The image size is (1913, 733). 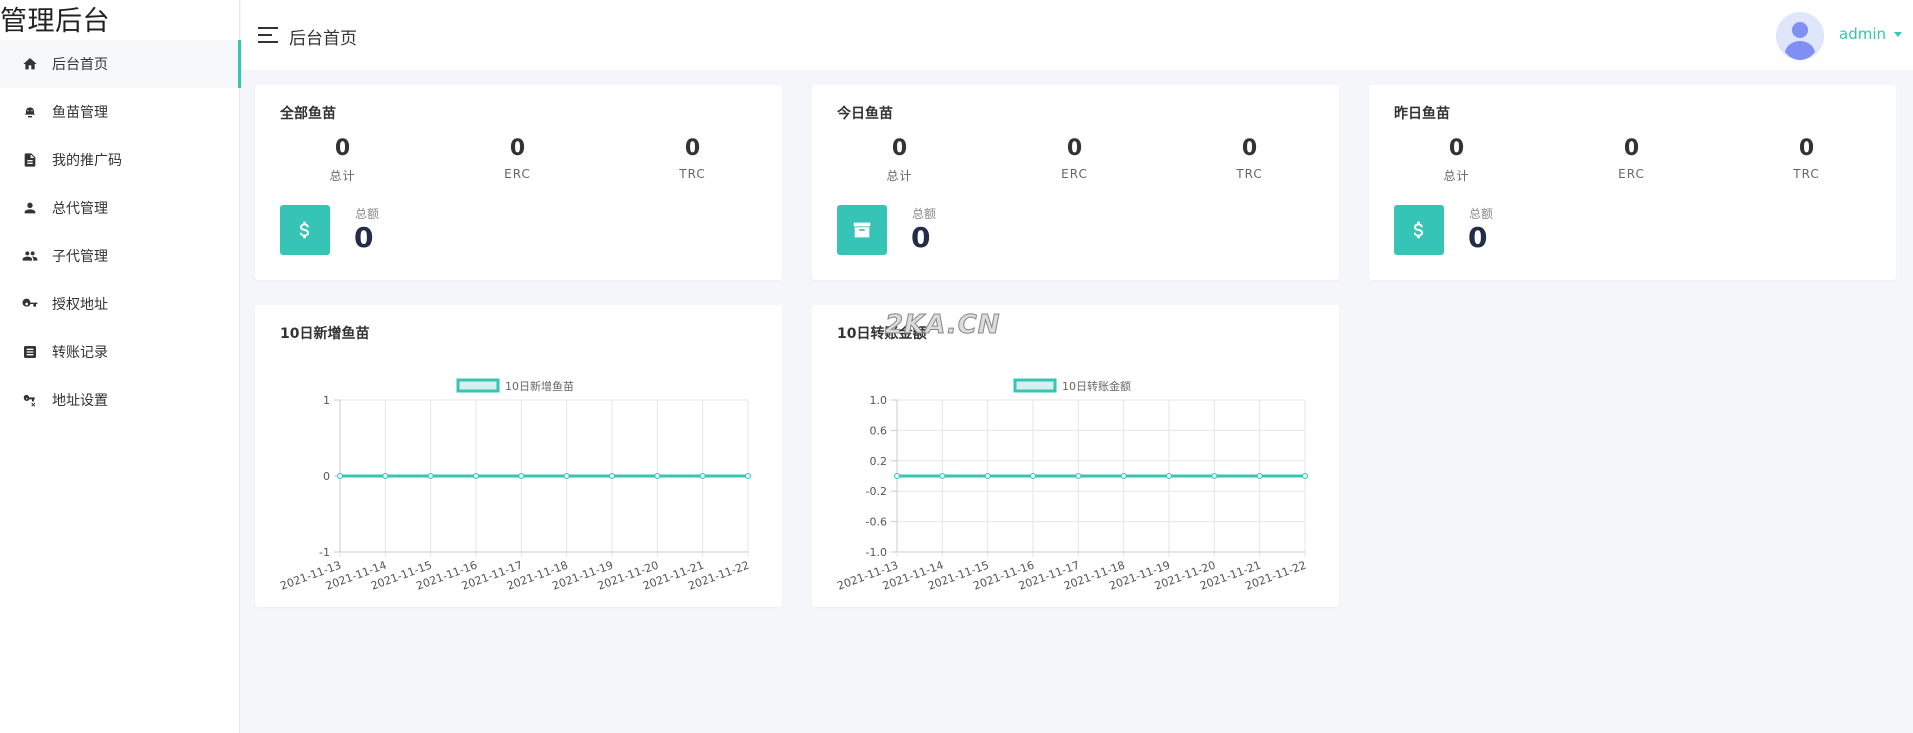 I want to click on stat-card-today: 今日鱼苗 0 总计 0 ERC 0 TRC 总额 0, so click(x=1075, y=182).